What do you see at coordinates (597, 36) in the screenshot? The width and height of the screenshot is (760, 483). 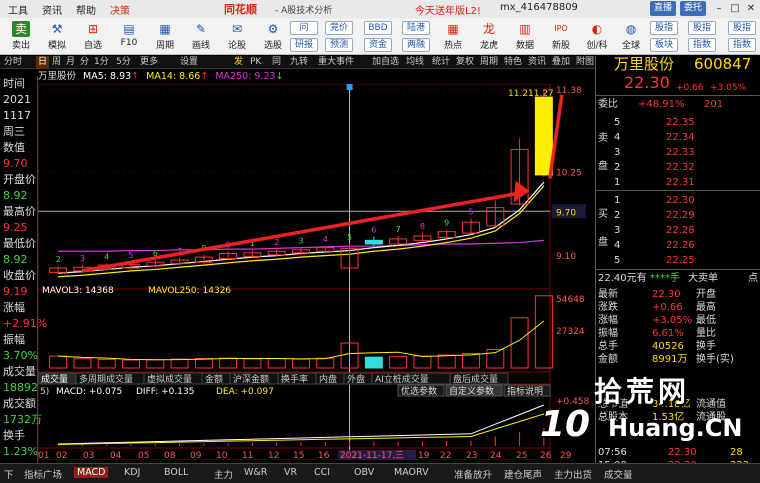 I see `gem-button: ◐ 创/科` at bounding box center [597, 36].